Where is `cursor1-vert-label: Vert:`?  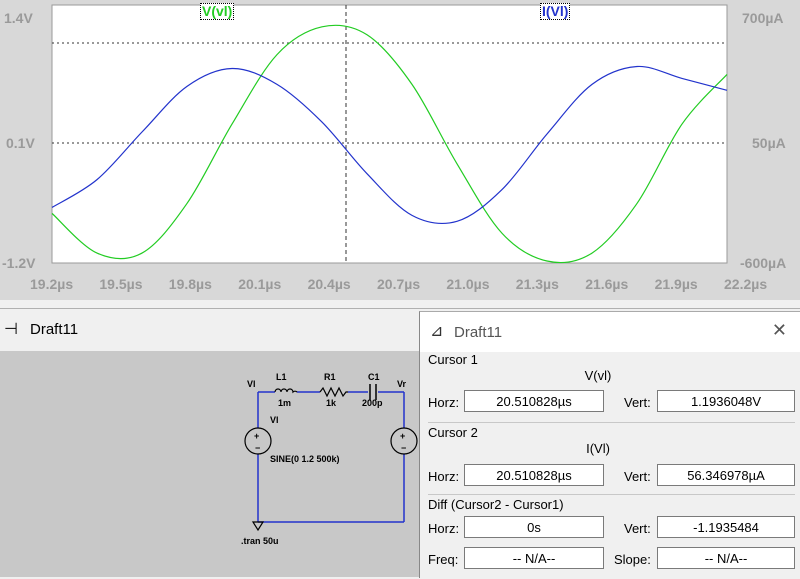
cursor1-vert-label: Vert: is located at coordinates (637, 402).